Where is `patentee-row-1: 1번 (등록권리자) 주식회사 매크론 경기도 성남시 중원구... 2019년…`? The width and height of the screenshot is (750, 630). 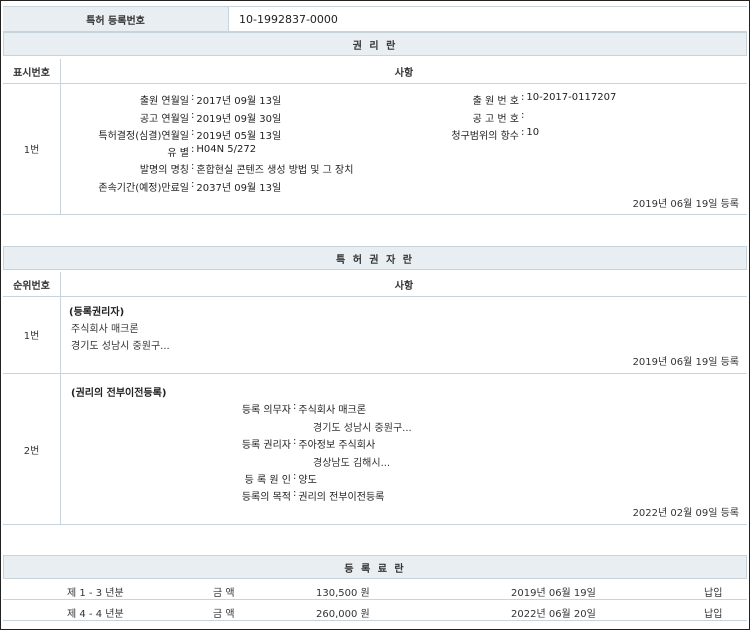 patentee-row-1: 1번 (등록권리자) 주식회사 매크론 경기도 성남시 중원구... 2019년… is located at coordinates (375, 335).